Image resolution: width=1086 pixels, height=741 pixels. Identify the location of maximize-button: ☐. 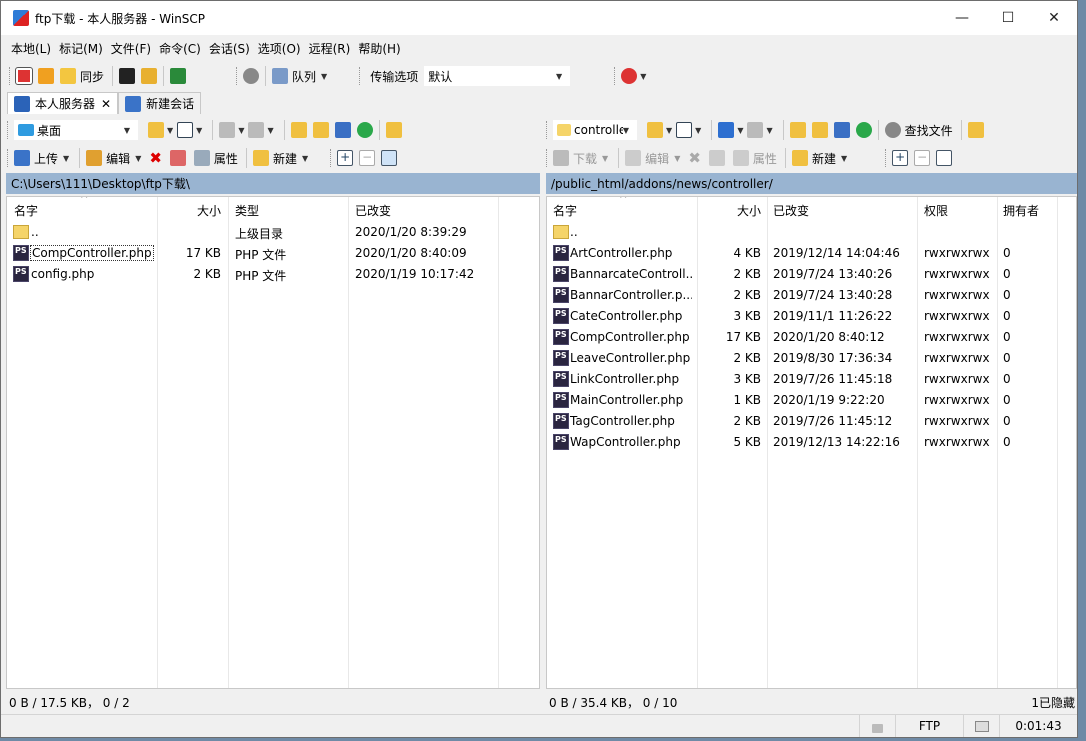
(1008, 18).